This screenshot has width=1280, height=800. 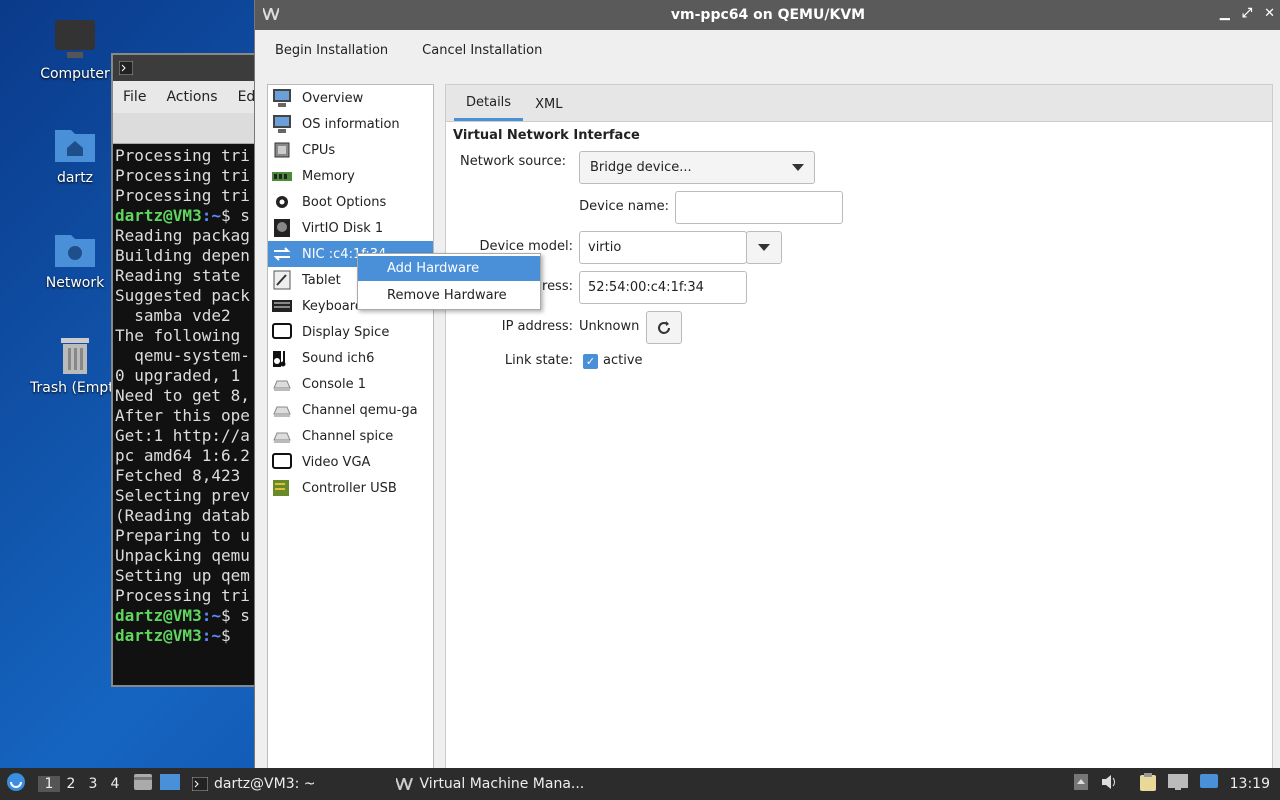 I want to click on desktop-icon-label: Trash (Empty), so click(x=79, y=388).